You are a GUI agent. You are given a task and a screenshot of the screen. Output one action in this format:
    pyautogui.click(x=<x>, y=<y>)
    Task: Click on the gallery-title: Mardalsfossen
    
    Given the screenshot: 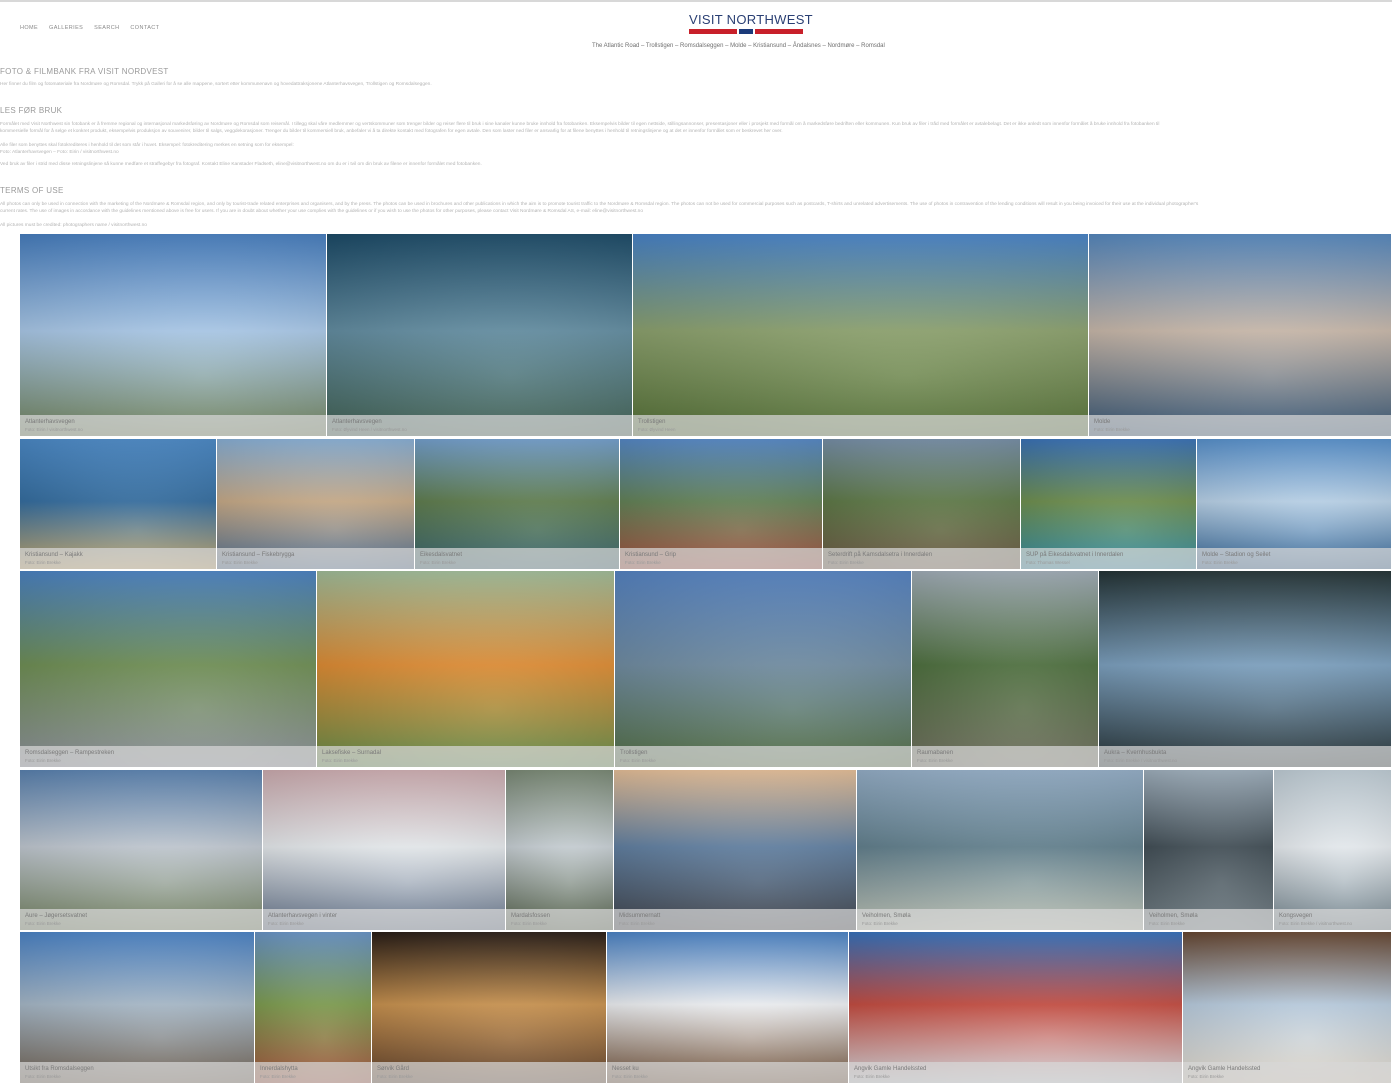 What is the action you would take?
    pyautogui.click(x=531, y=916)
    